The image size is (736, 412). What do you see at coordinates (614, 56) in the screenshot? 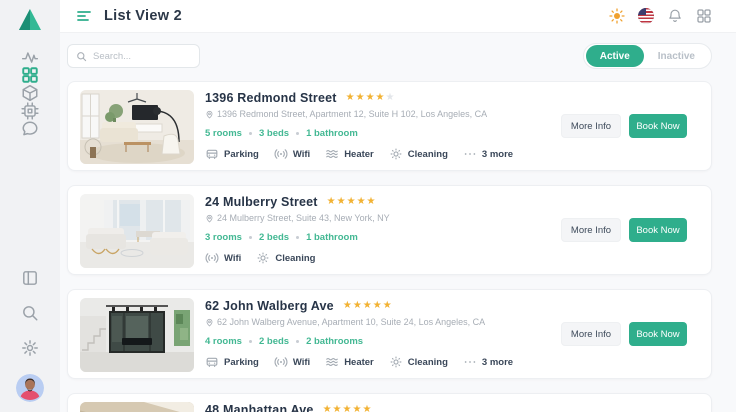
I see `filter-active-button: Active` at bounding box center [614, 56].